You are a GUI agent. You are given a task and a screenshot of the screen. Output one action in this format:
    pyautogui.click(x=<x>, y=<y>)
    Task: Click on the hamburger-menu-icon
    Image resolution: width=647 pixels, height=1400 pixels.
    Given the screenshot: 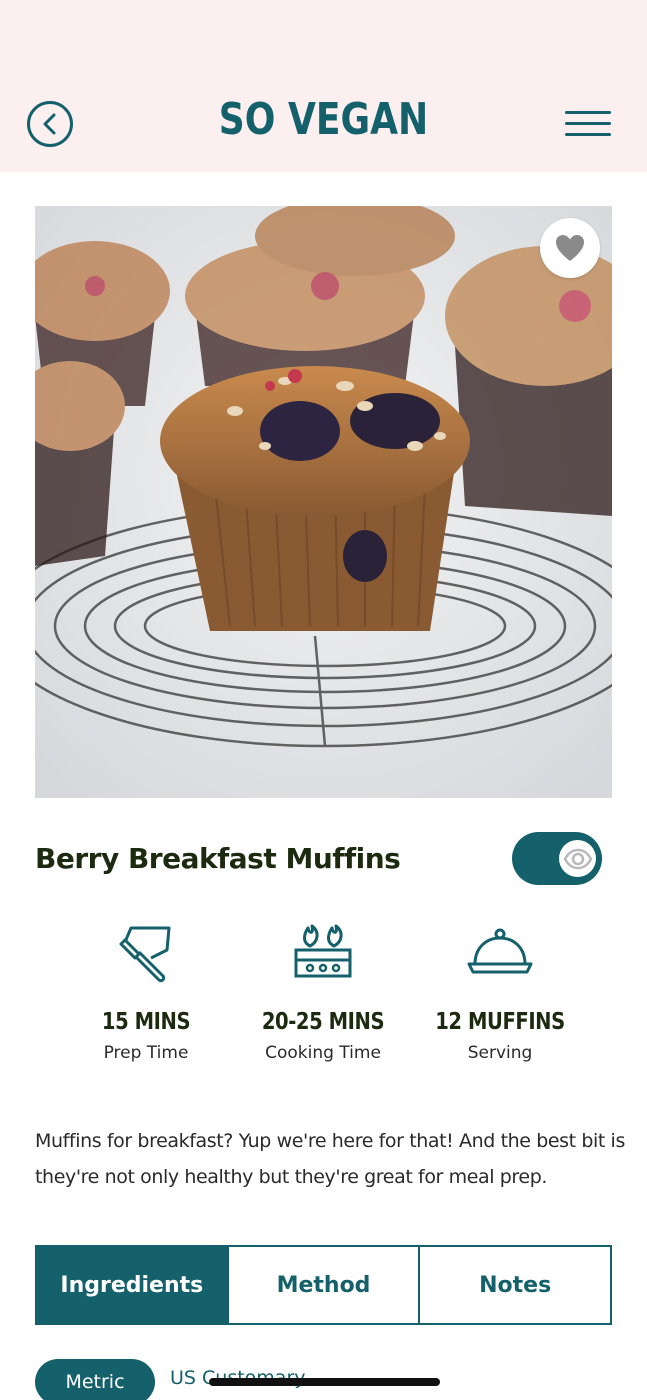 What is the action you would take?
    pyautogui.click(x=588, y=112)
    